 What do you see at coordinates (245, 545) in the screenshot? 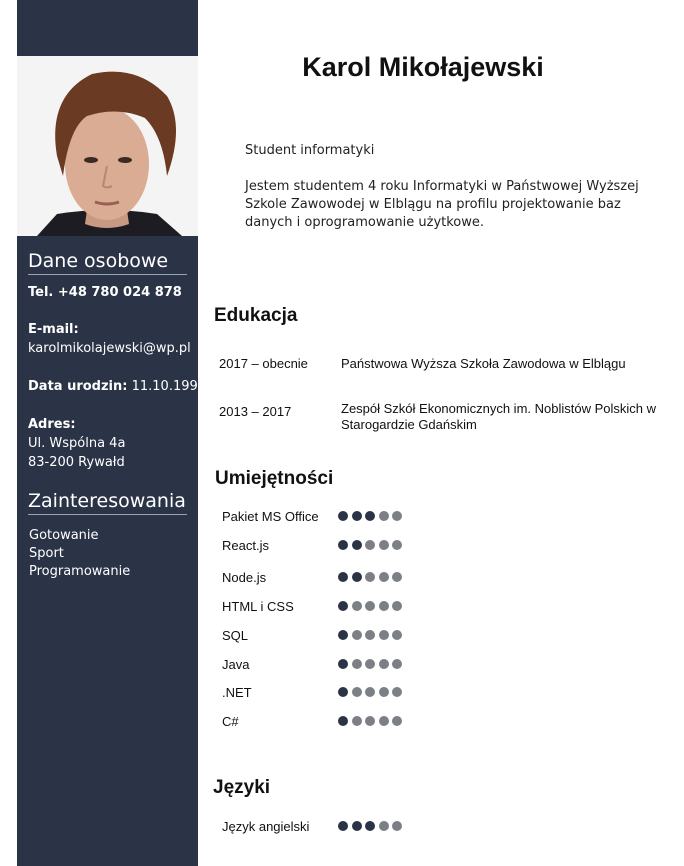
I see `skill-name: React.js` at bounding box center [245, 545].